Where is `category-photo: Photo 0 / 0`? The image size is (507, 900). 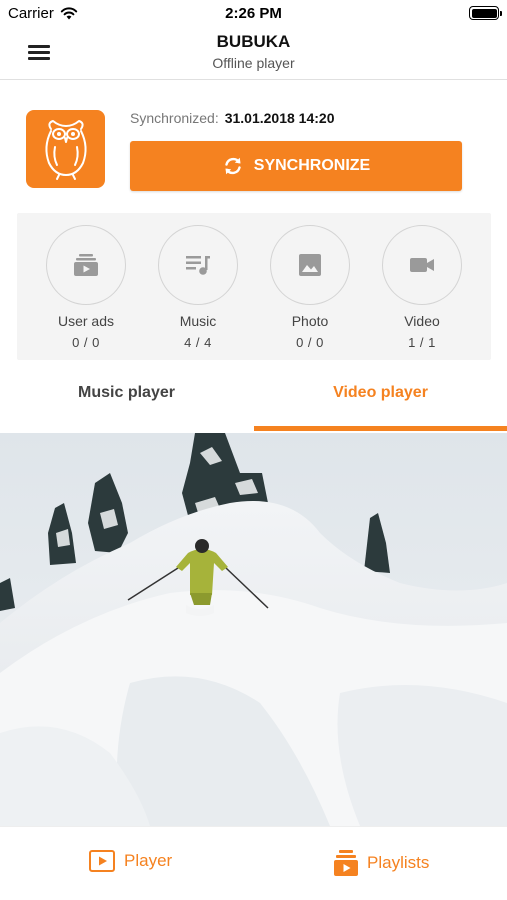 category-photo: Photo 0 / 0 is located at coordinates (310, 287).